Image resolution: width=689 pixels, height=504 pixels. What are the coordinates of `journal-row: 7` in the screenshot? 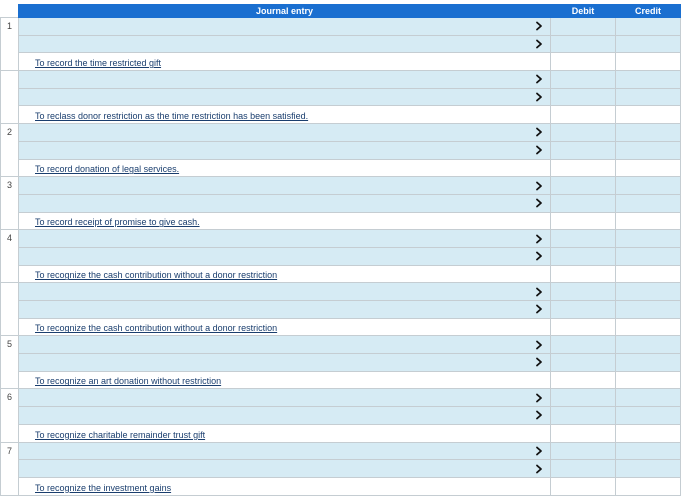 It's located at (340, 468).